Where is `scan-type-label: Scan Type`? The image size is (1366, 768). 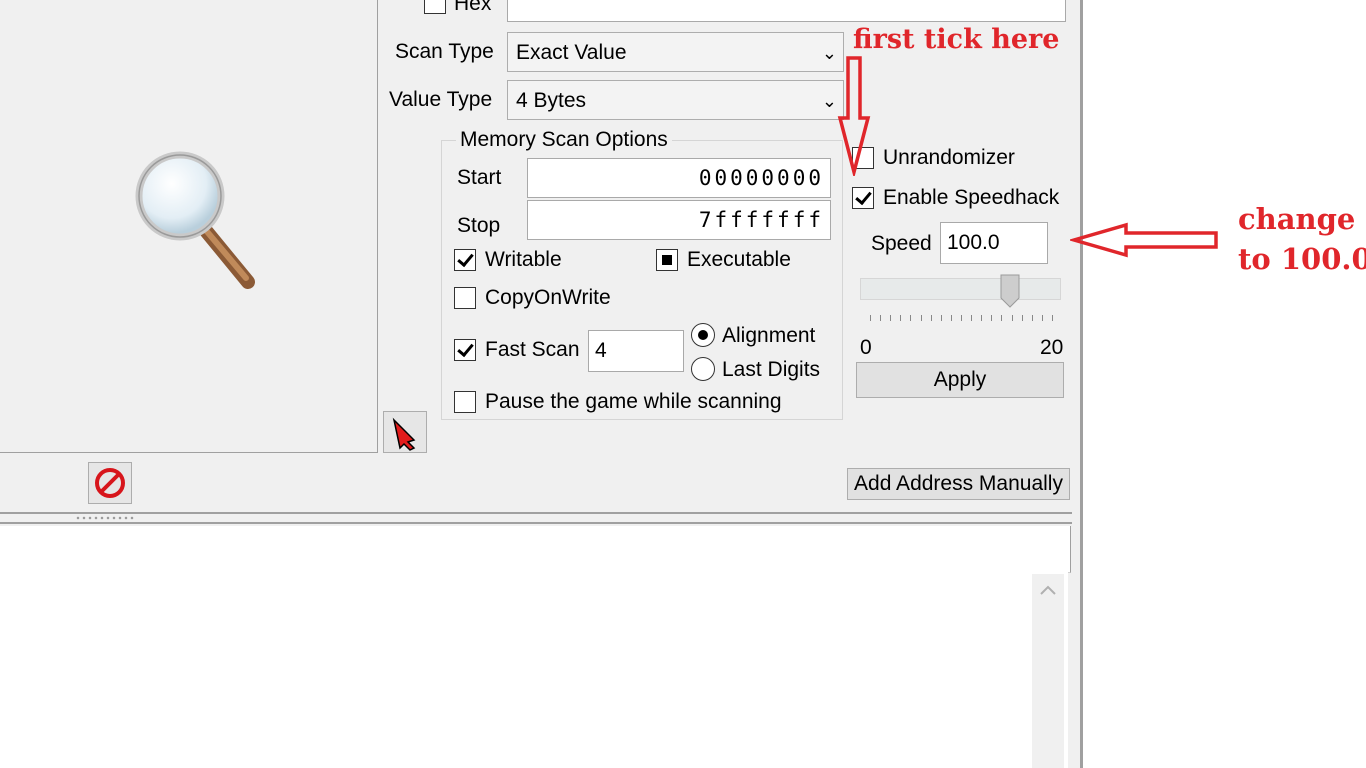 scan-type-label: Scan Type is located at coordinates (444, 51).